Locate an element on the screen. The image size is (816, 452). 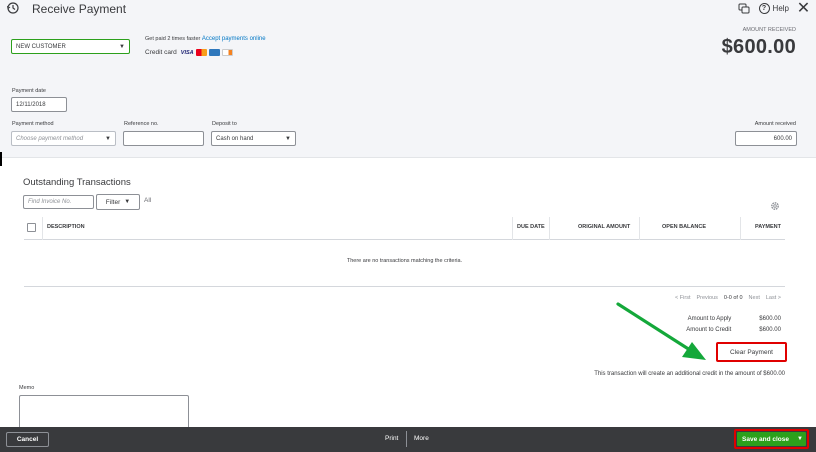
amount-received-field: 600.00 is located at coordinates (766, 138).